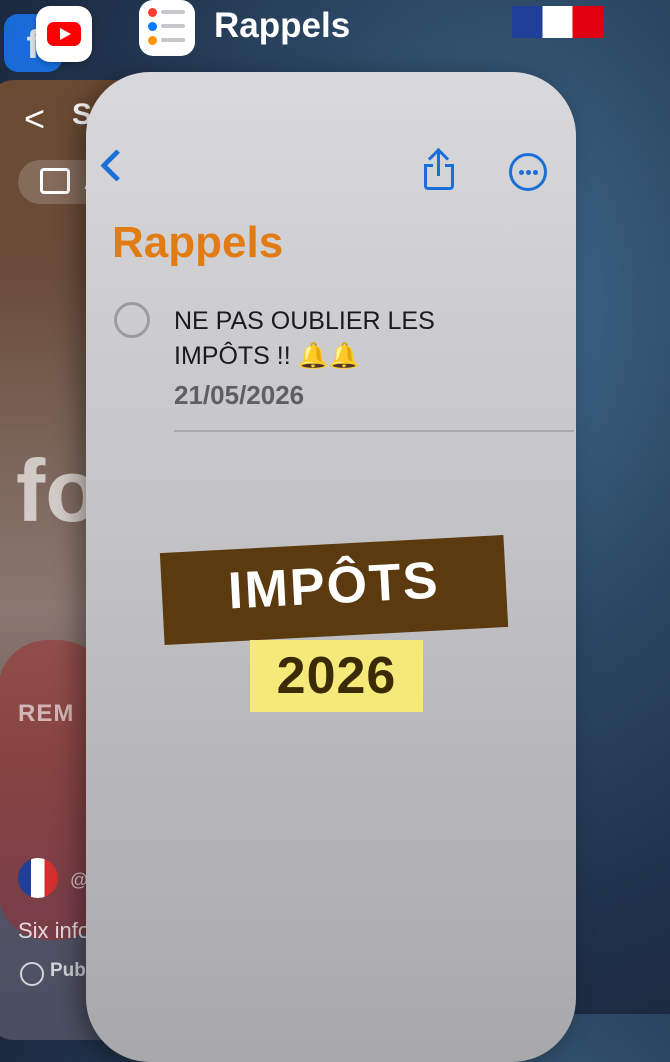 Image resolution: width=670 pixels, height=1062 pixels. I want to click on headline-banner: IMPÔTS, so click(334, 590).